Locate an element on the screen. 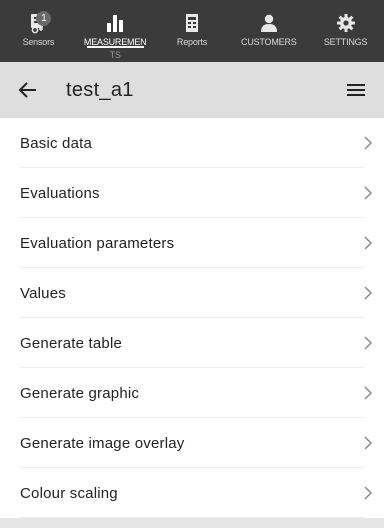 The image size is (384, 528). tab-measurements-label-overflow: TS is located at coordinates (115, 55).